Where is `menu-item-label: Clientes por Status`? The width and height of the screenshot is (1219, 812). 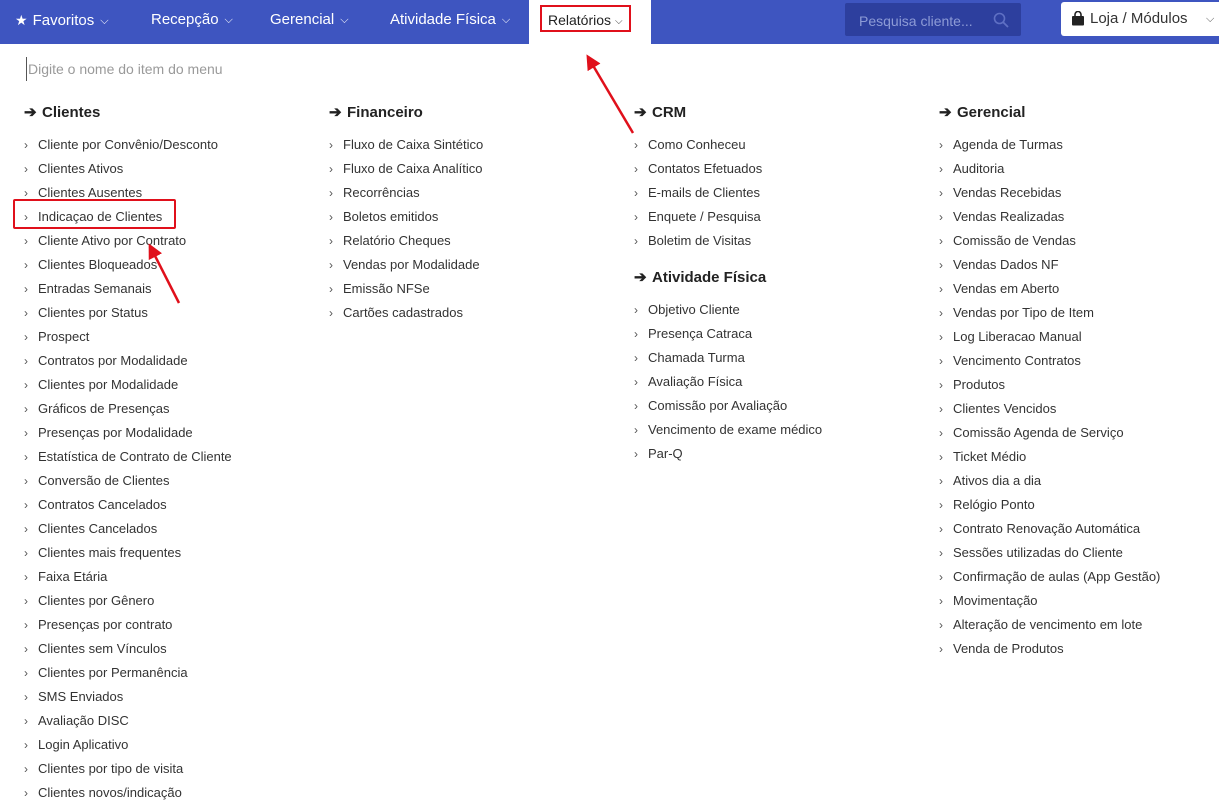 menu-item-label: Clientes por Status is located at coordinates (93, 312).